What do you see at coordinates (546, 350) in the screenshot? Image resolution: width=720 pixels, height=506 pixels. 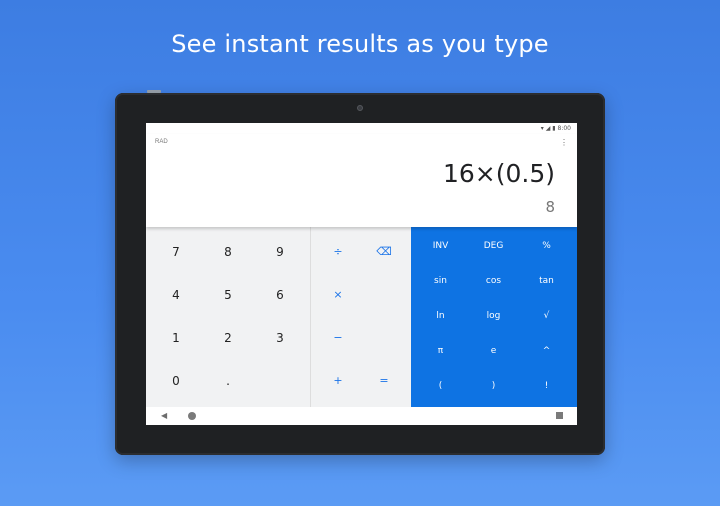 I see `power-button: ^` at bounding box center [546, 350].